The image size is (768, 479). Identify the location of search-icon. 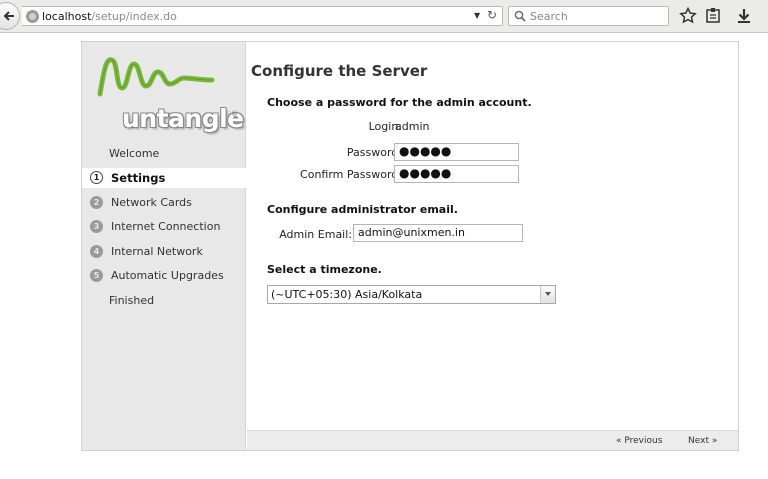
(520, 16).